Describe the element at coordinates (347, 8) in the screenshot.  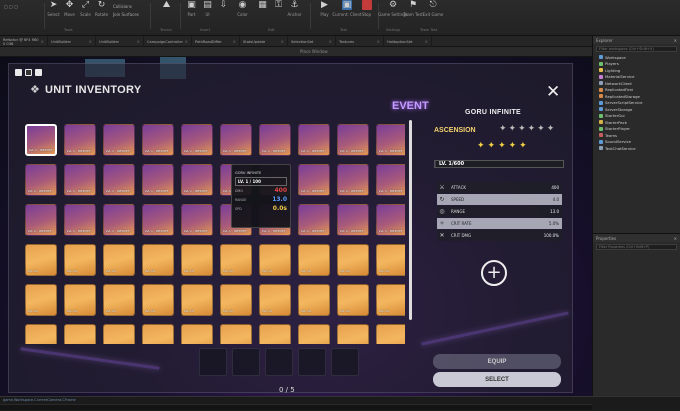
I see `current-client-button: ▣ Current: Client` at that location.